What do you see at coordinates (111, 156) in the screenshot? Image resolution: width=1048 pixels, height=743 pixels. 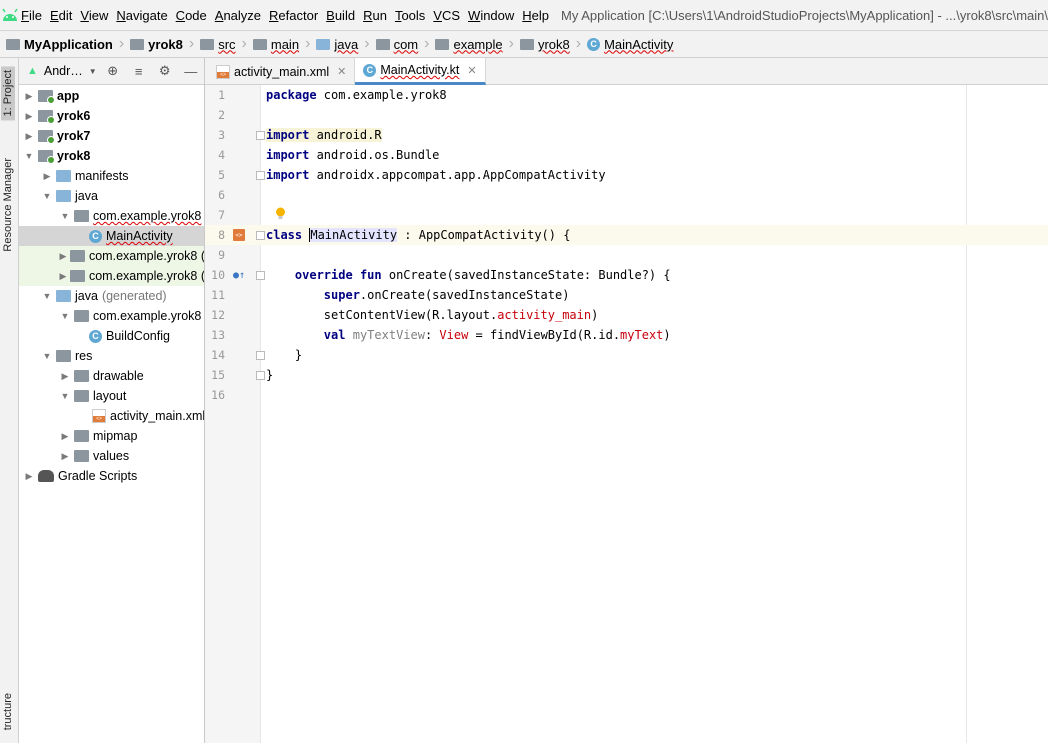 I see `tree-item-yrok8: ▼ yrok8` at bounding box center [111, 156].